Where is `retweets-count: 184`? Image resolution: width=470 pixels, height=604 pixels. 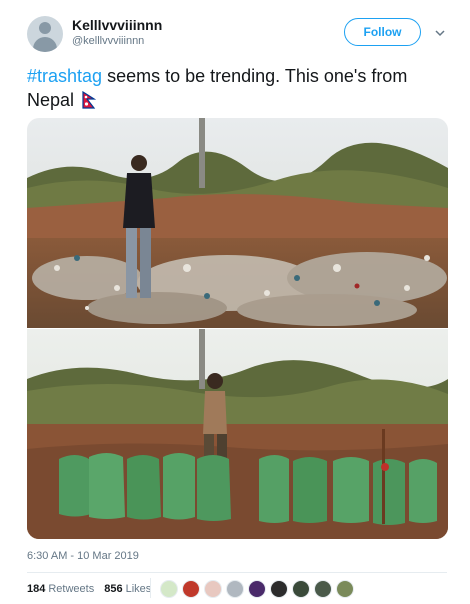
retweets-count: 184 is located at coordinates (36, 589).